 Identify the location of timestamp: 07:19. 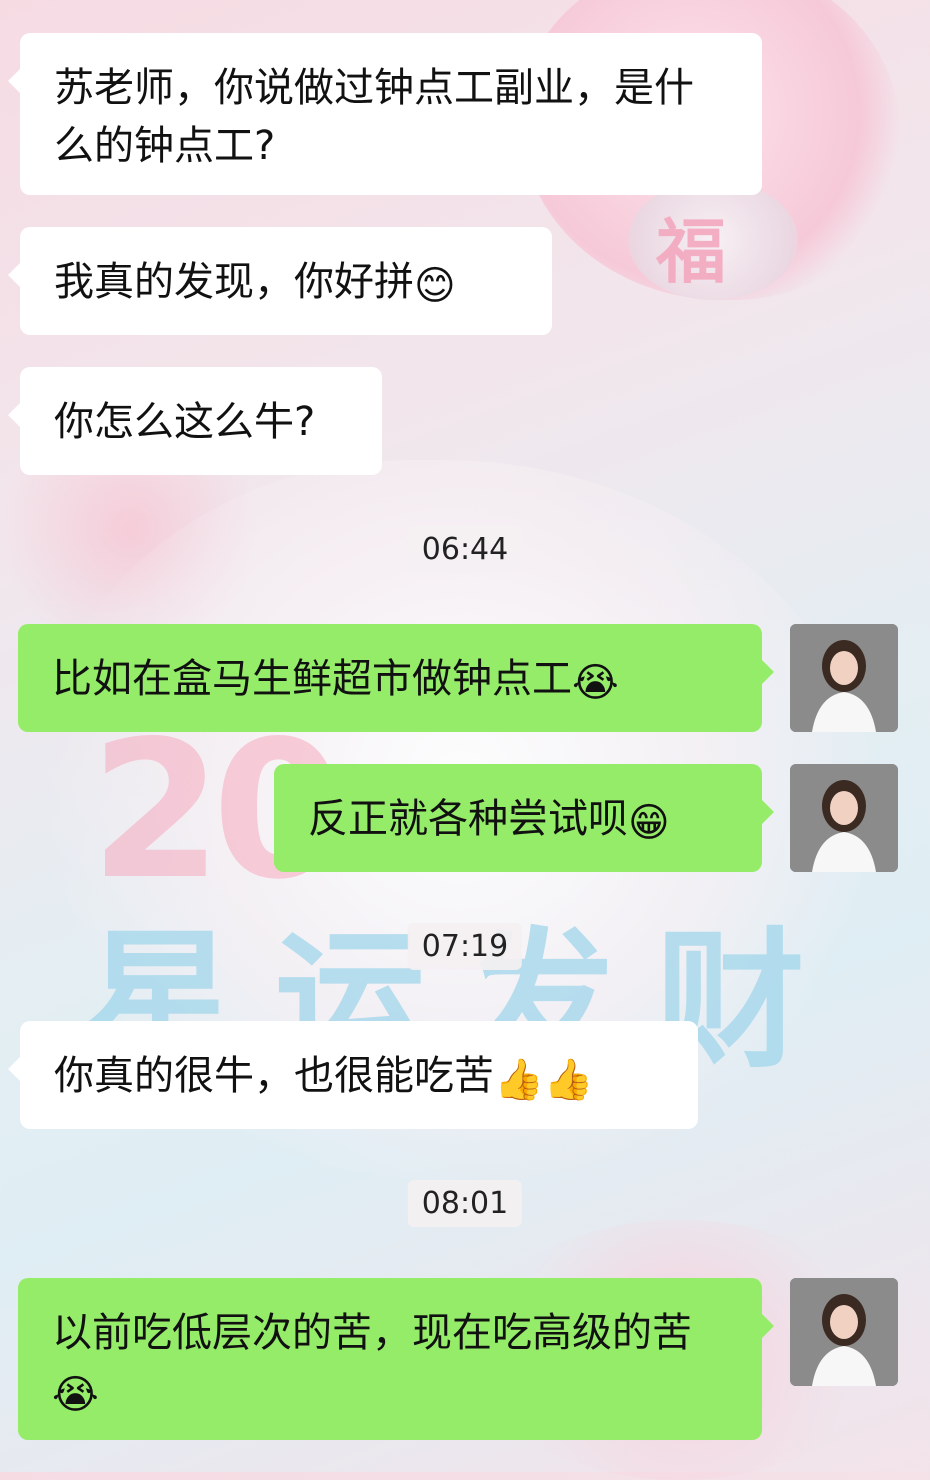
(465, 946).